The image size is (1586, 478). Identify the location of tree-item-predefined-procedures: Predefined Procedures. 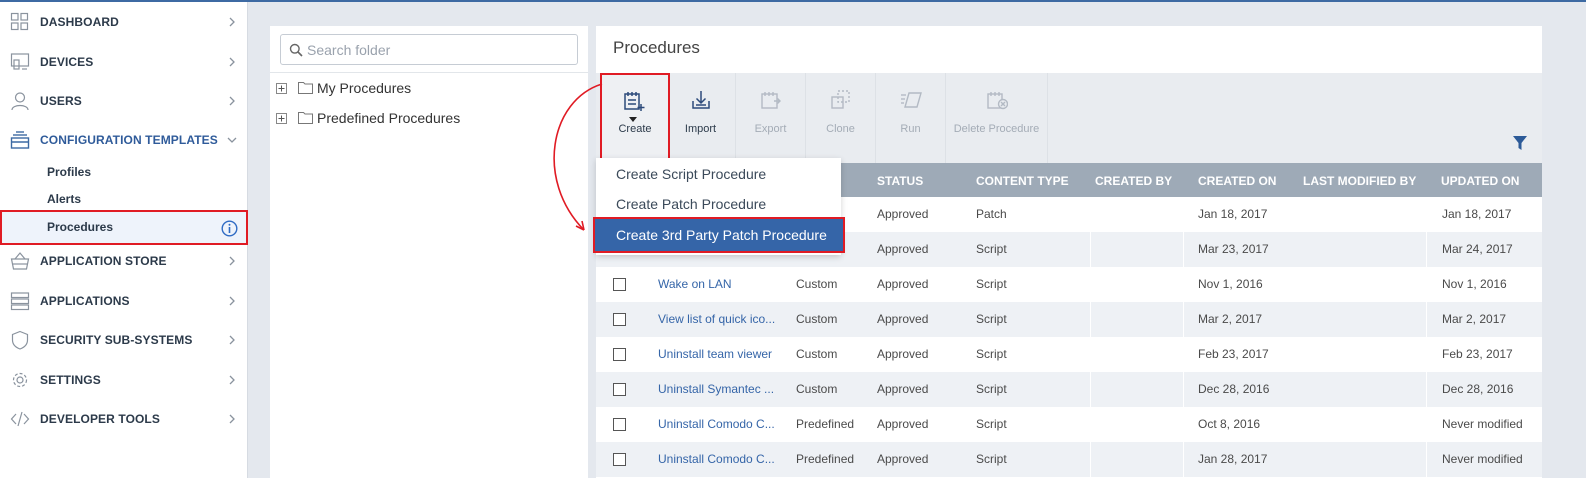
(426, 119).